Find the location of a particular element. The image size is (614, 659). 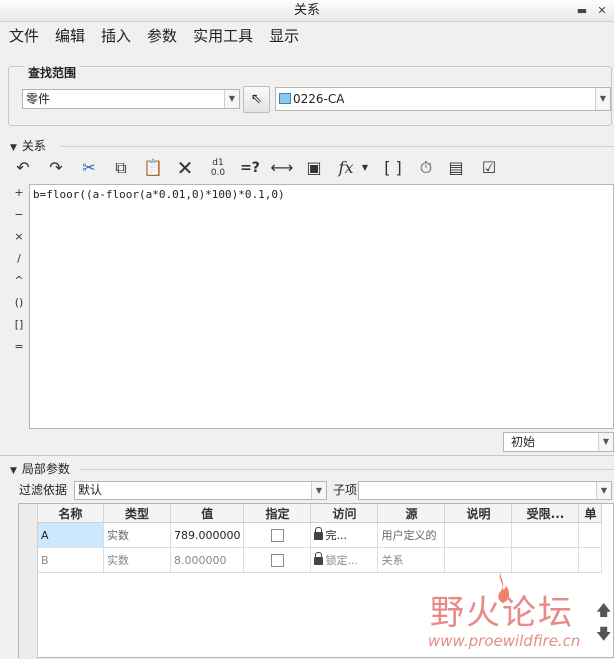

lookin-group-label: 查找范围 is located at coordinates (52, 73).